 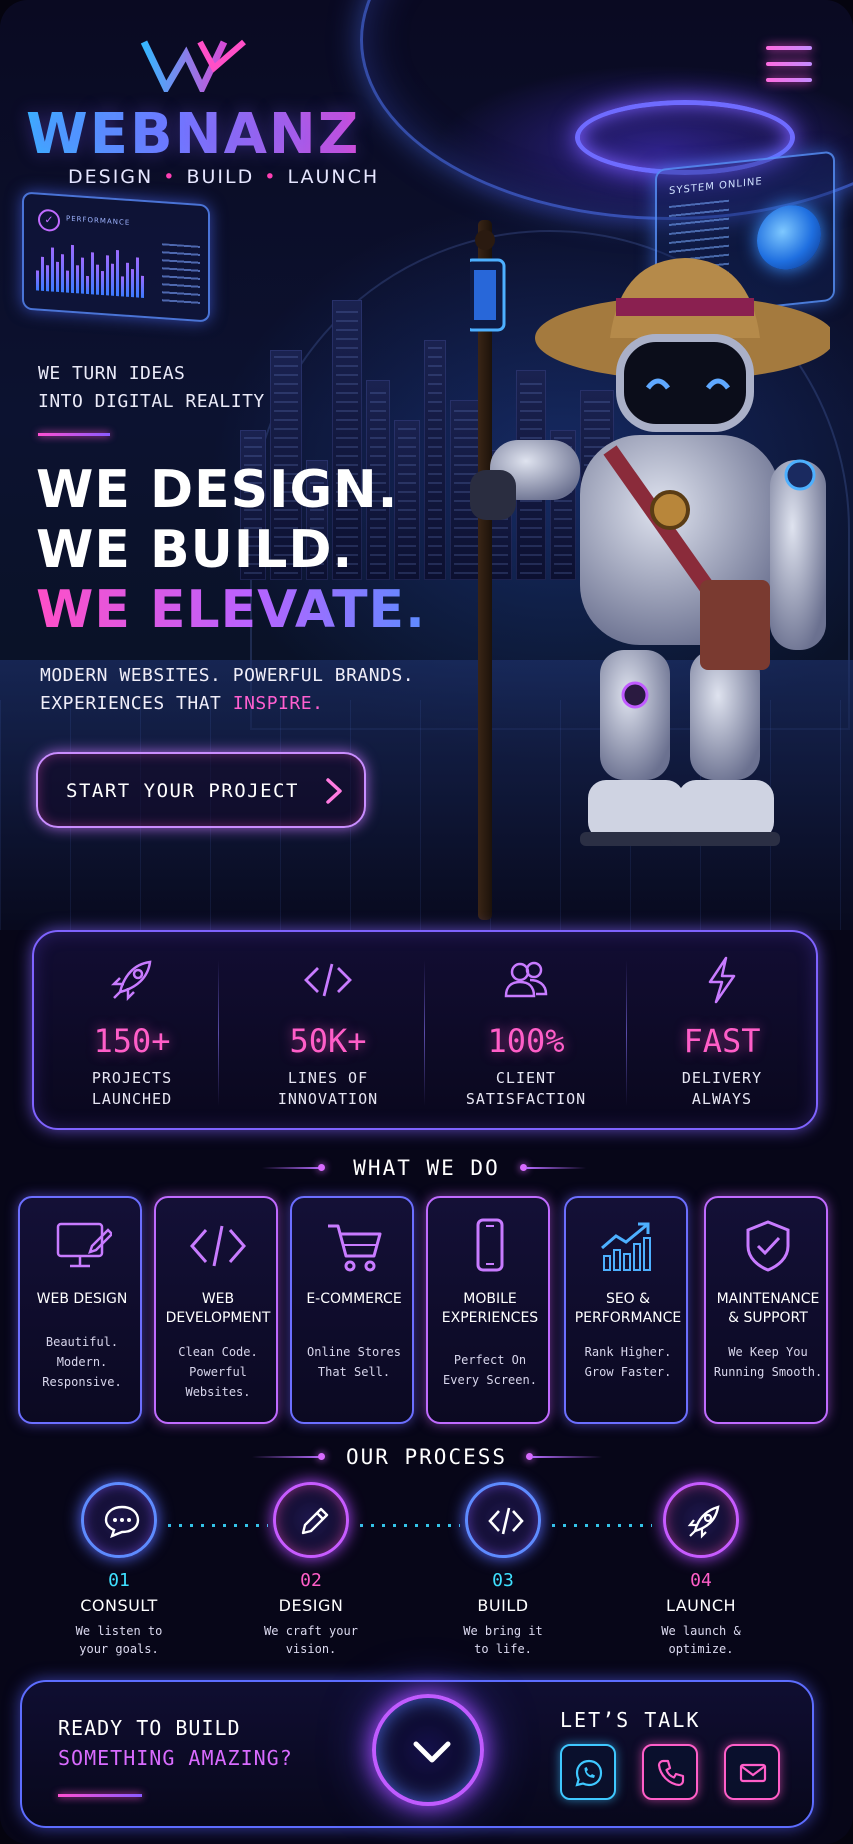 I want to click on headline-line-3: WE ELEVATE., so click(x=231, y=610).